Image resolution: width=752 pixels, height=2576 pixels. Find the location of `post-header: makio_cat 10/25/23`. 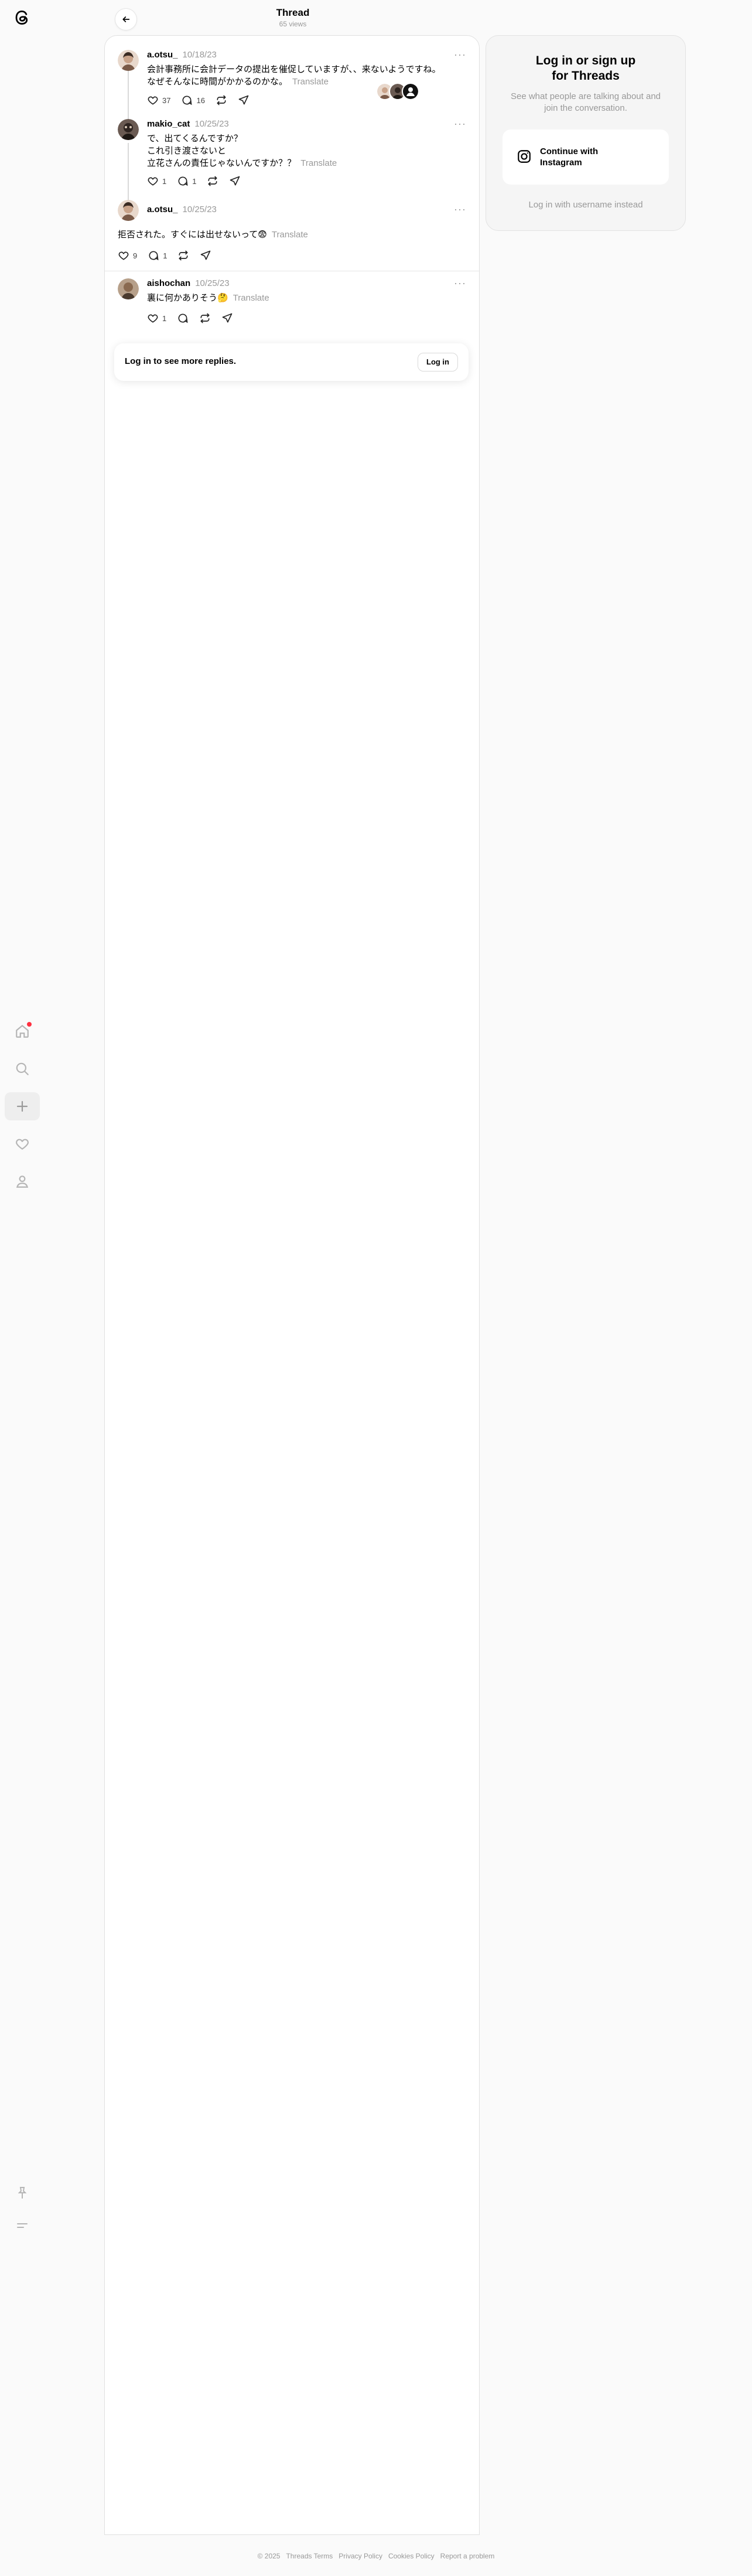

post-header: makio_cat 10/25/23 is located at coordinates (188, 124).